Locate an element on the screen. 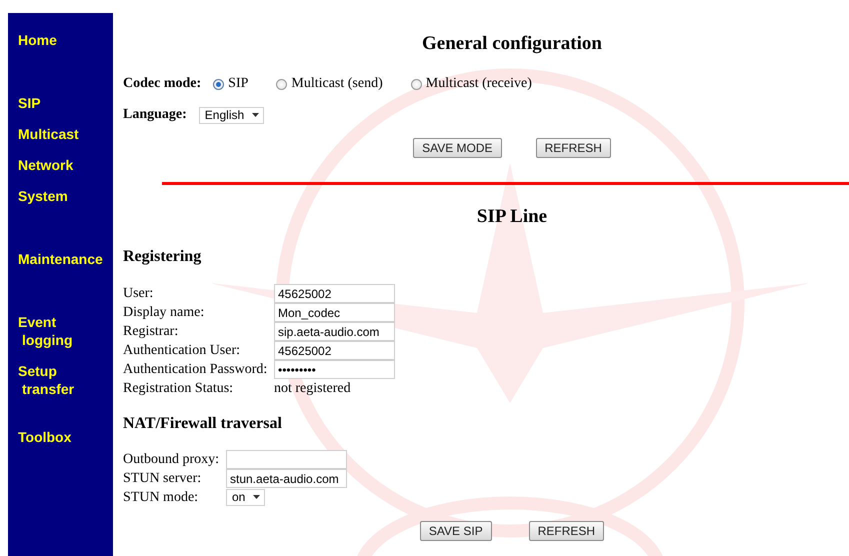 The width and height of the screenshot is (849, 556). language-dropdown: English is located at coordinates (231, 115).